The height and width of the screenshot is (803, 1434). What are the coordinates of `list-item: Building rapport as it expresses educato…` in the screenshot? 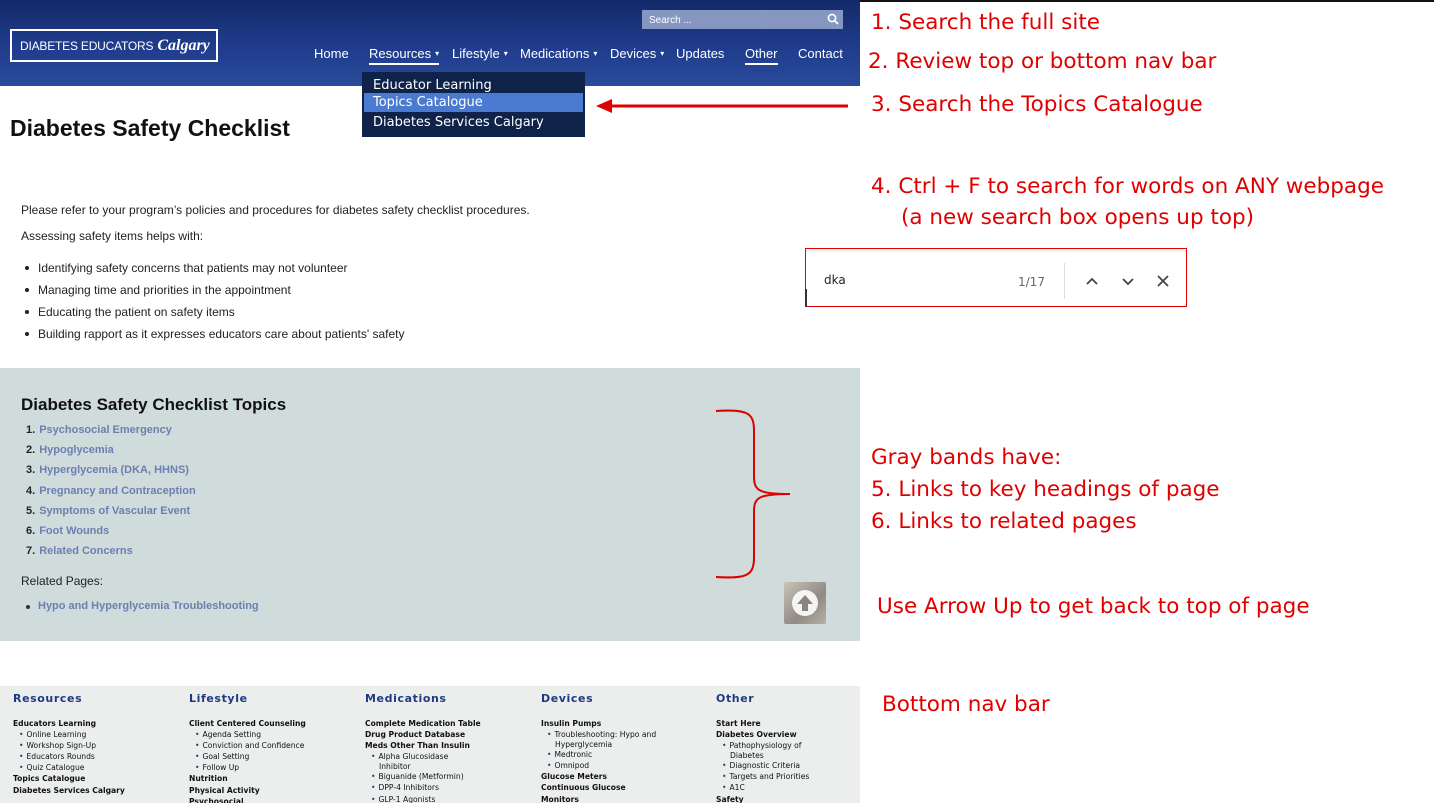 It's located at (214, 334).